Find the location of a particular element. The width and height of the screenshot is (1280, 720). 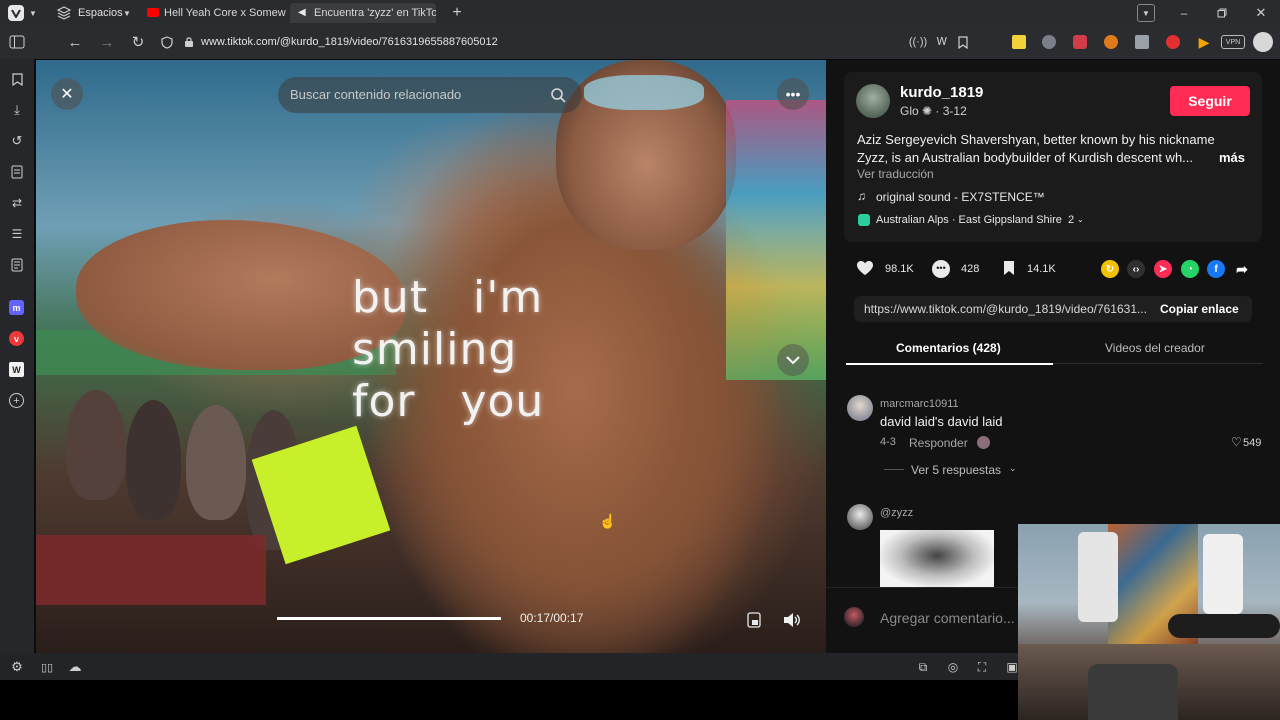

tab-hell-yeah-core: Hell Yeah Core x Somewhe is located at coordinates (213, 13).